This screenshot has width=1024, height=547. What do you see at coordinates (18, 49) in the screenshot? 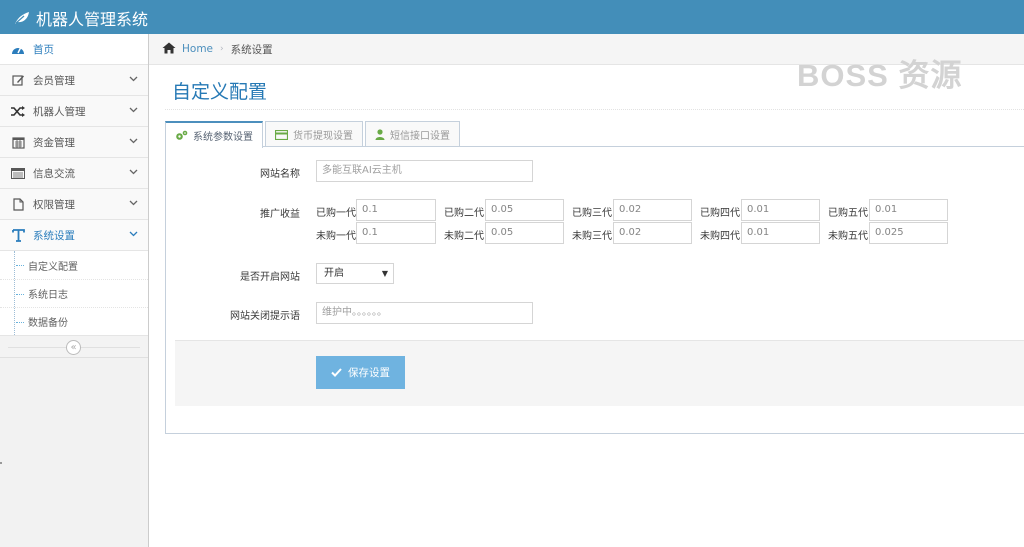
I see `tachometer-icon` at bounding box center [18, 49].